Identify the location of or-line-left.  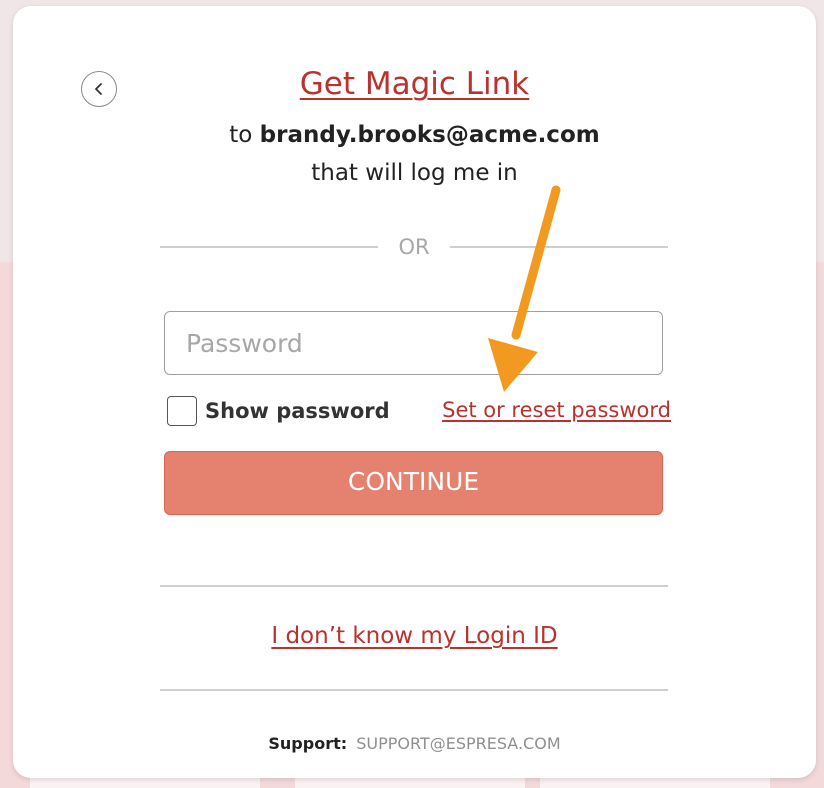
(269, 247).